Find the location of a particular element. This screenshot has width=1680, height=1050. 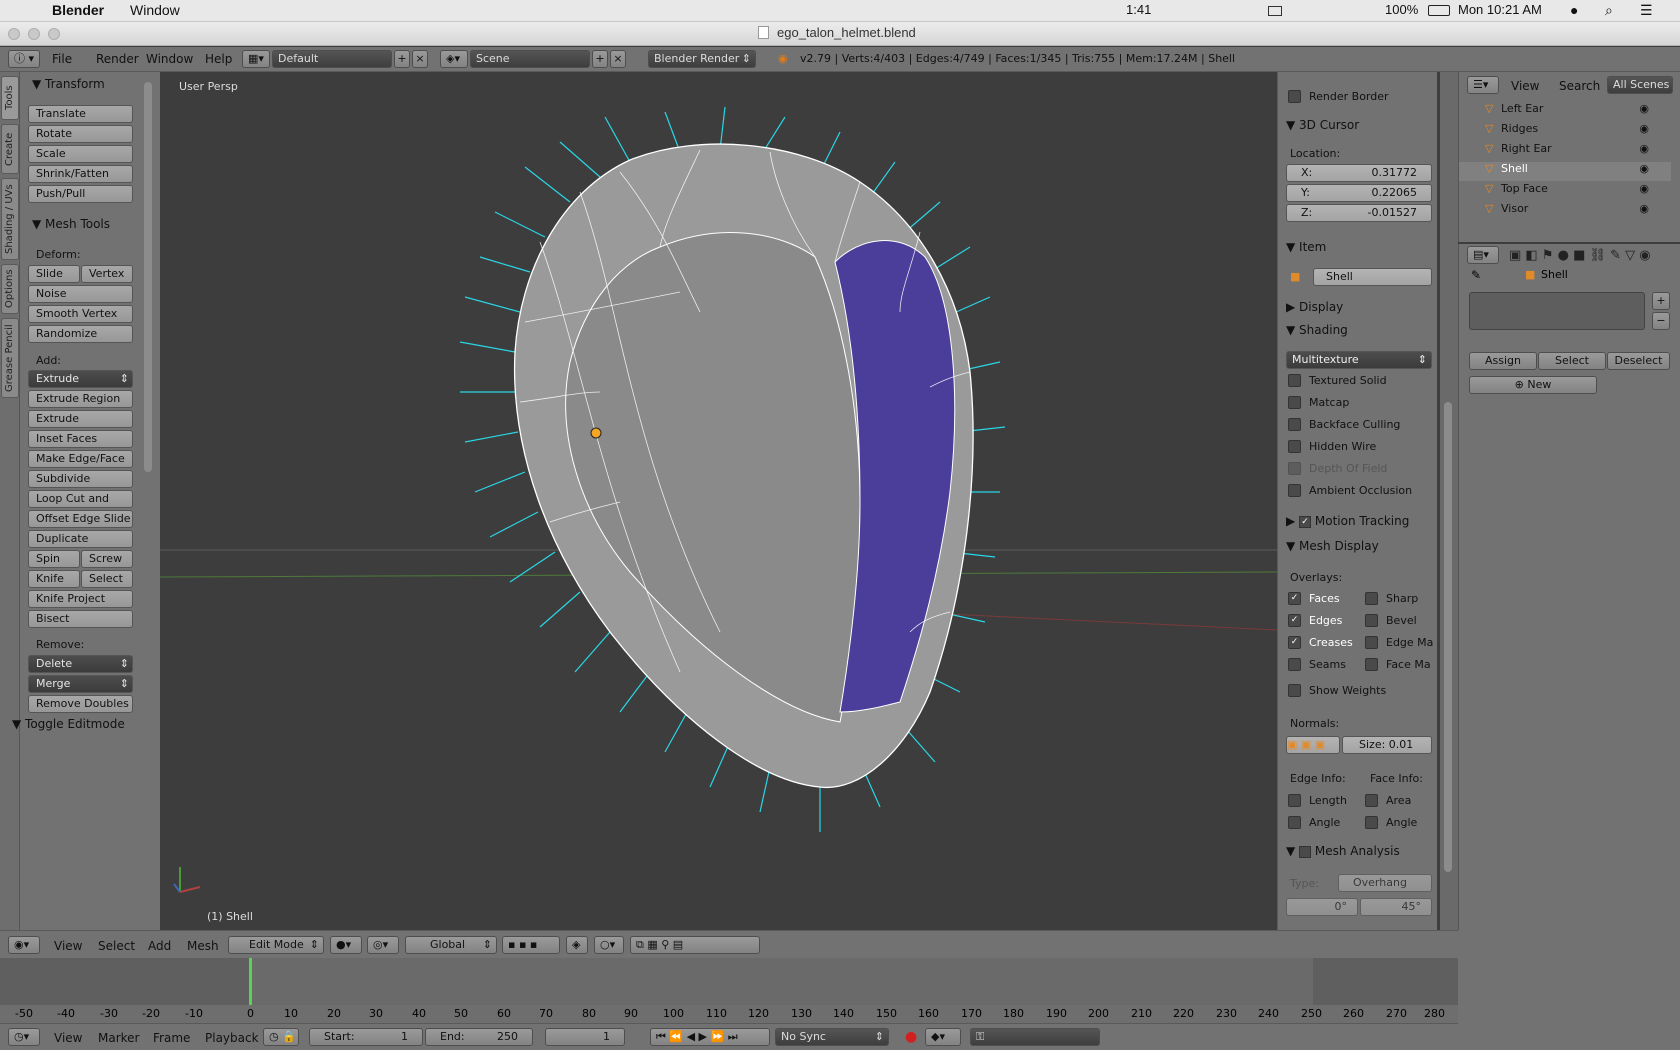

edge-length-checkbox is located at coordinates (1294, 800).